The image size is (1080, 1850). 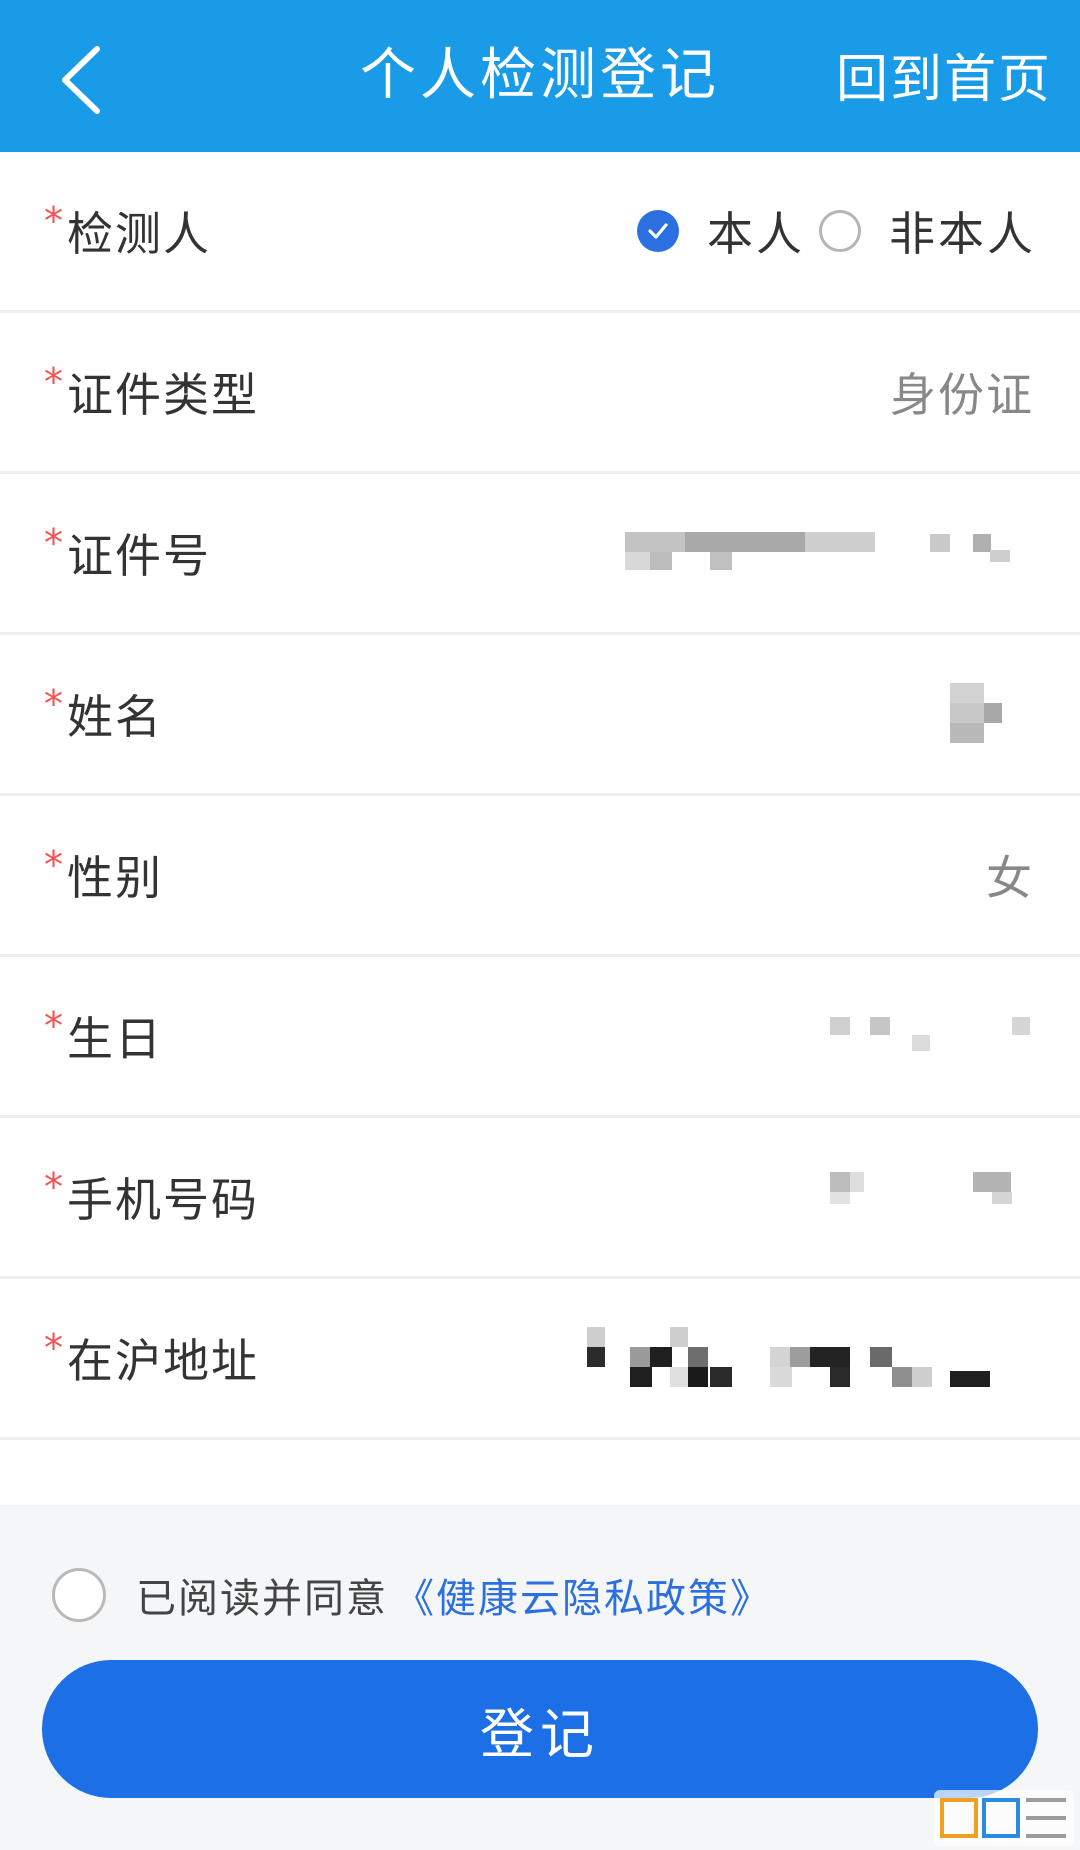 What do you see at coordinates (985, 715) in the screenshot?
I see `name-redacted` at bounding box center [985, 715].